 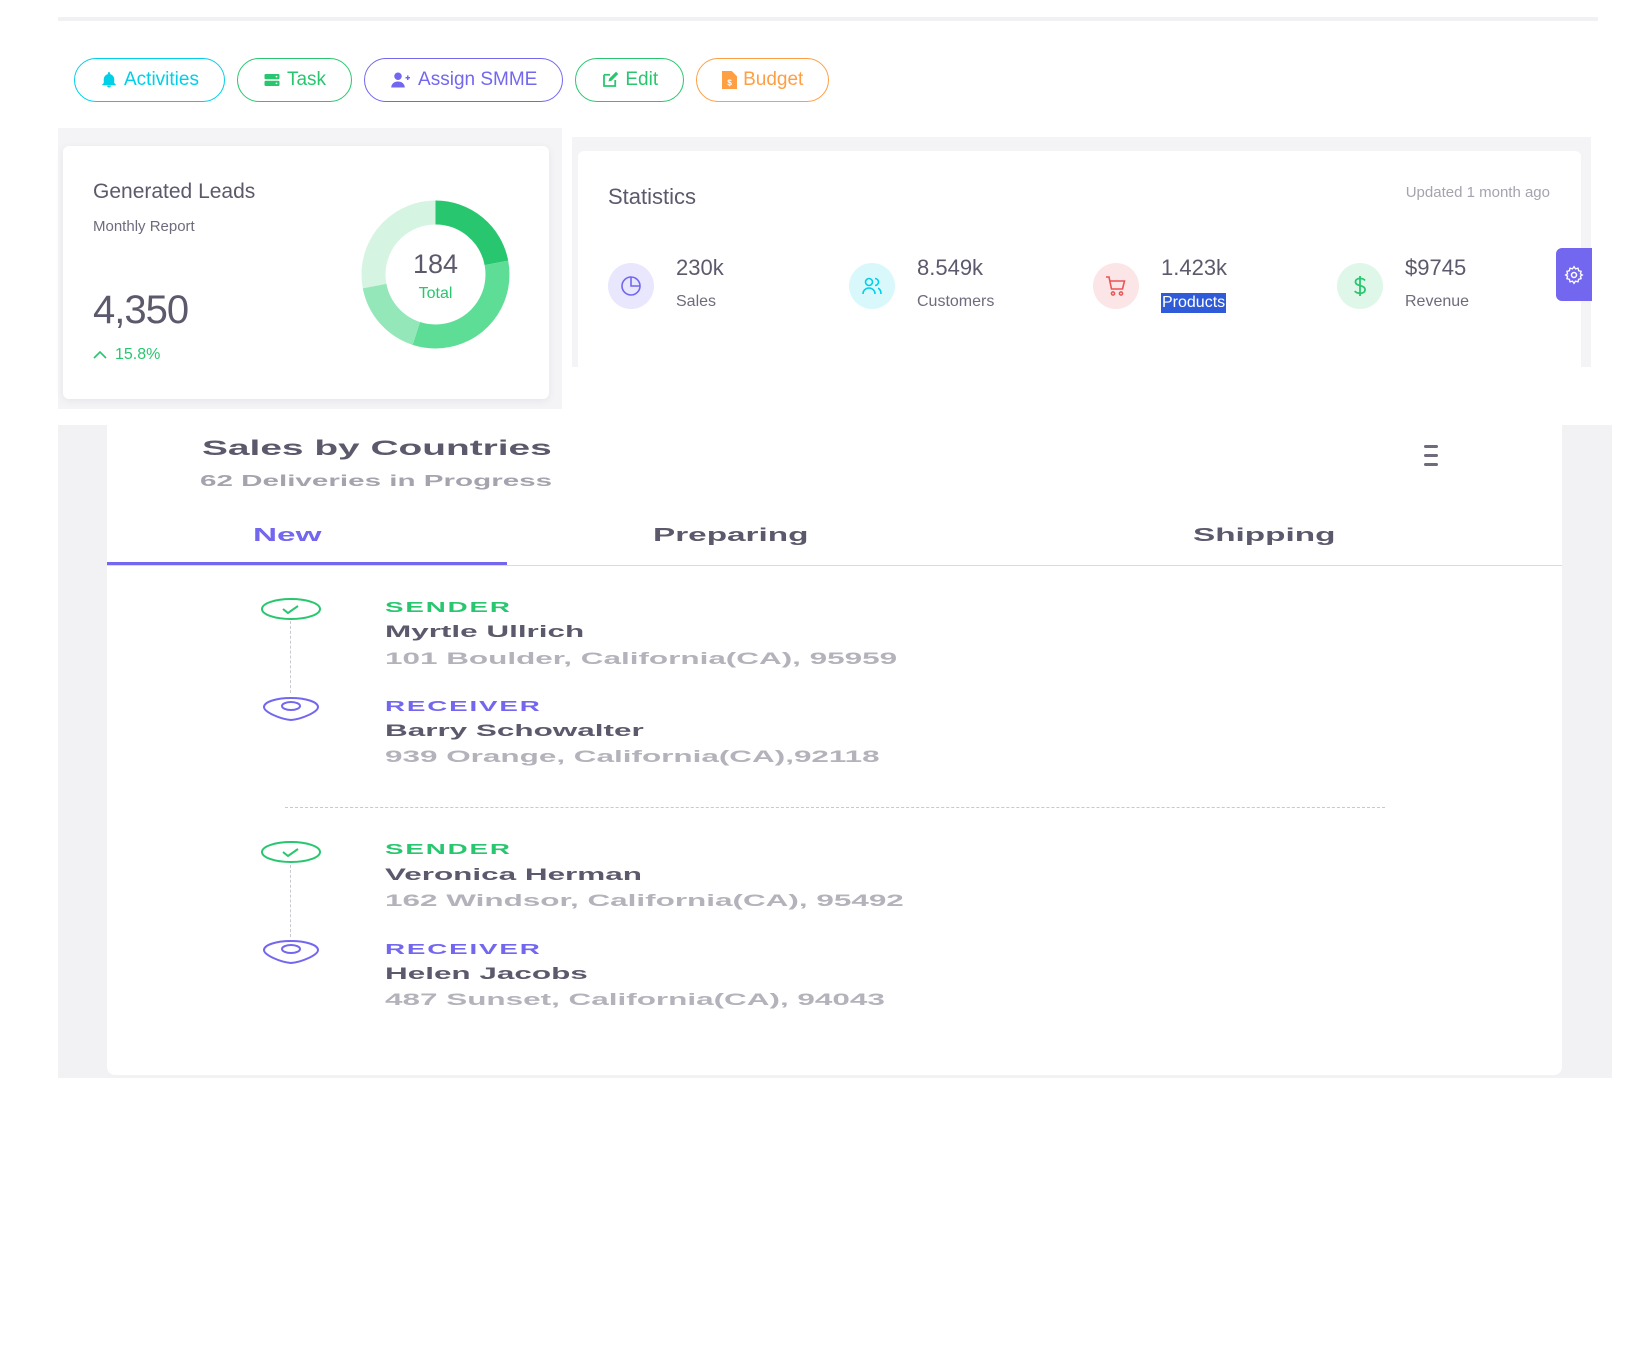 I want to click on user-plus-icon, so click(x=401, y=80).